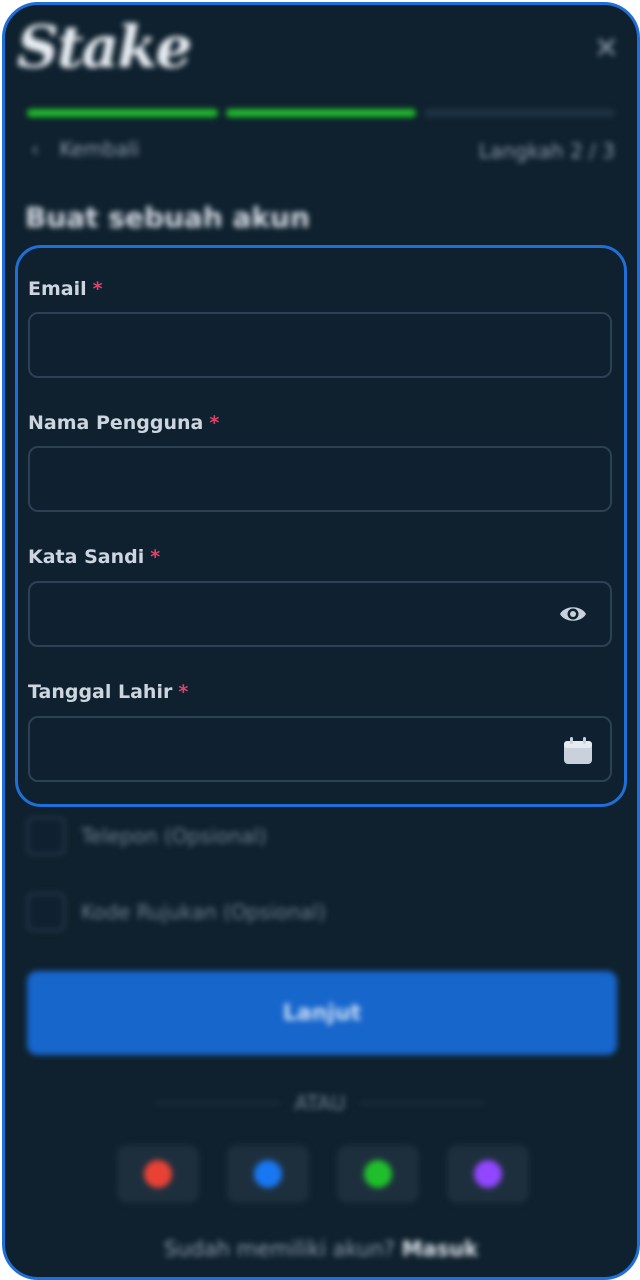 This screenshot has width=640, height=1280. Describe the element at coordinates (320, 479) in the screenshot. I see `username-field` at that location.